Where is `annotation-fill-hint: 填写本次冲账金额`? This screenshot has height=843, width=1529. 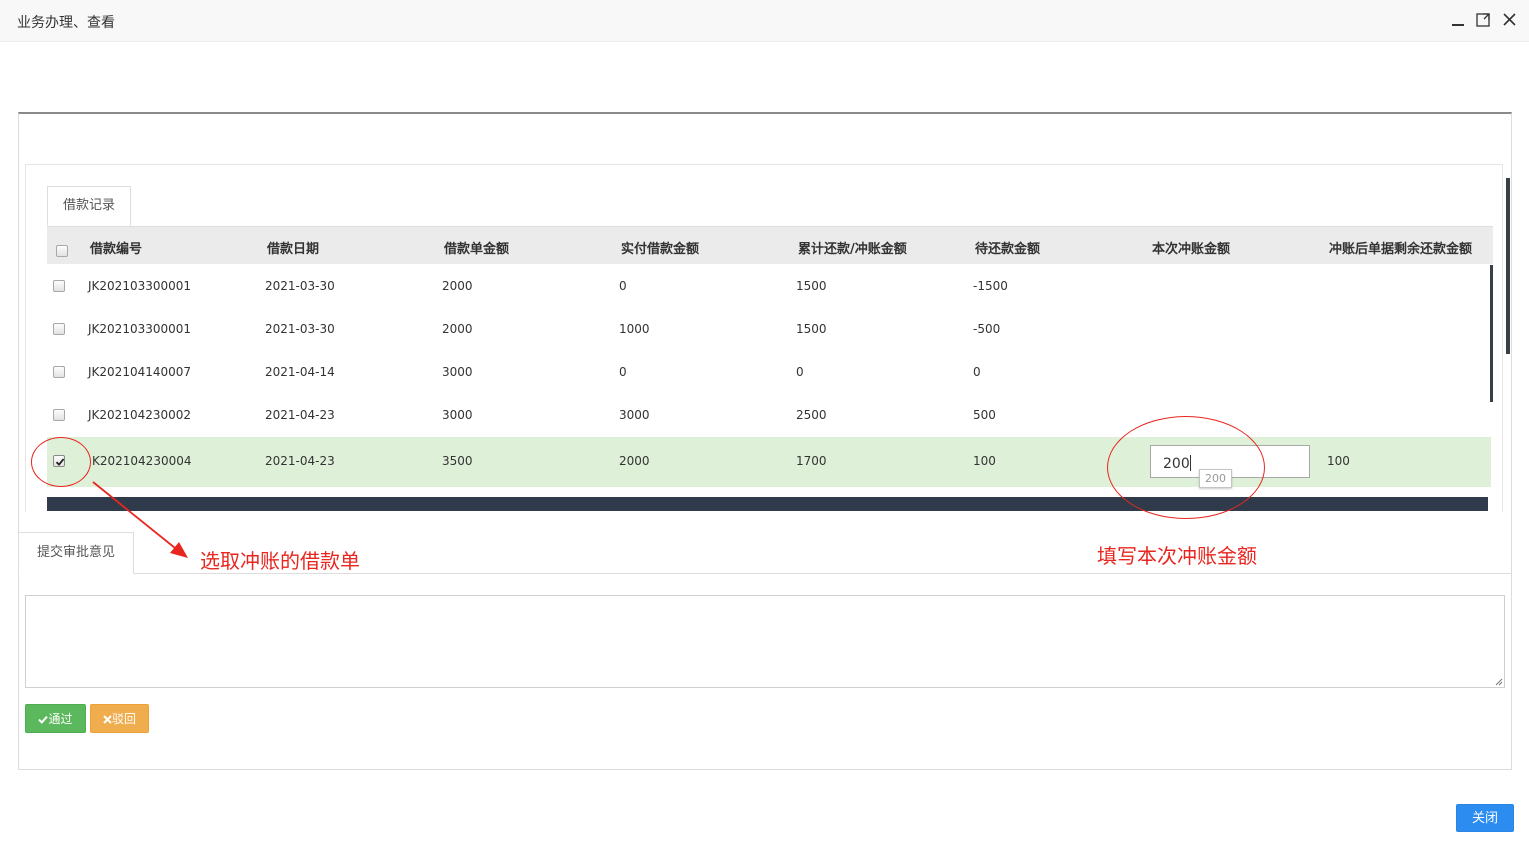
annotation-fill-hint: 填写本次冲账金额 is located at coordinates (1177, 556).